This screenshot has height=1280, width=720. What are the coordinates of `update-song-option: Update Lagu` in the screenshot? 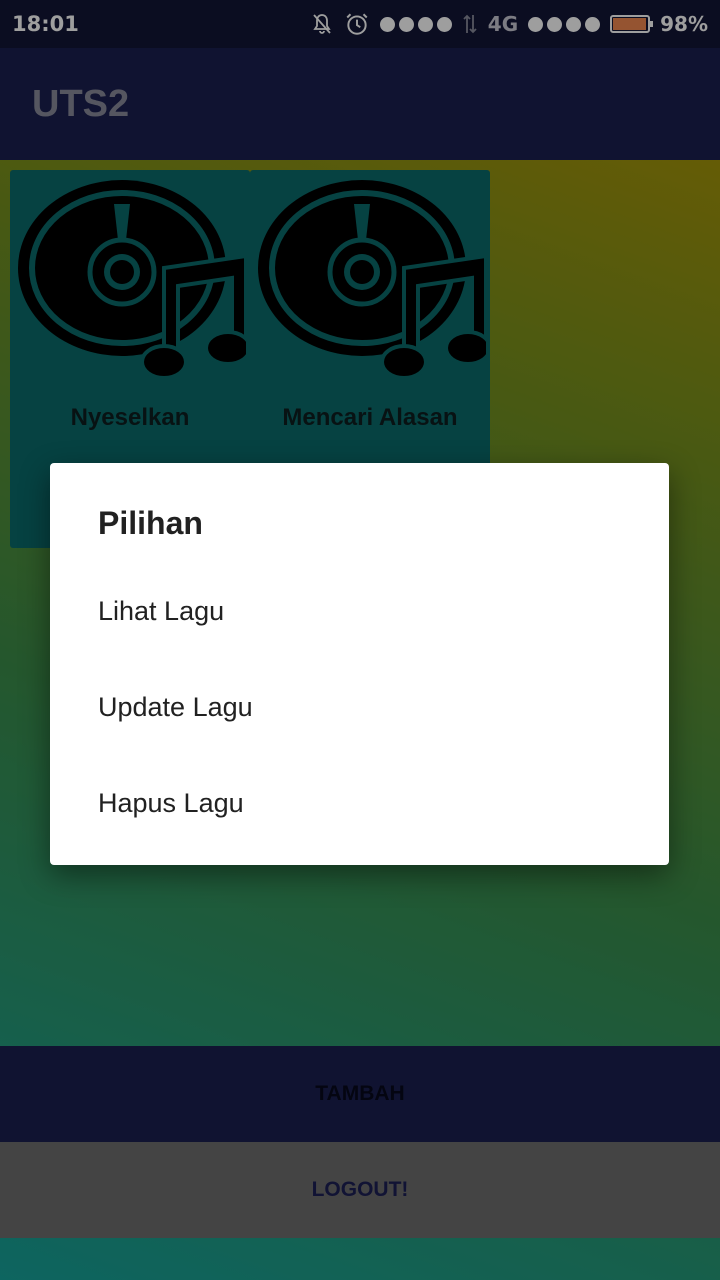 It's located at (359, 707).